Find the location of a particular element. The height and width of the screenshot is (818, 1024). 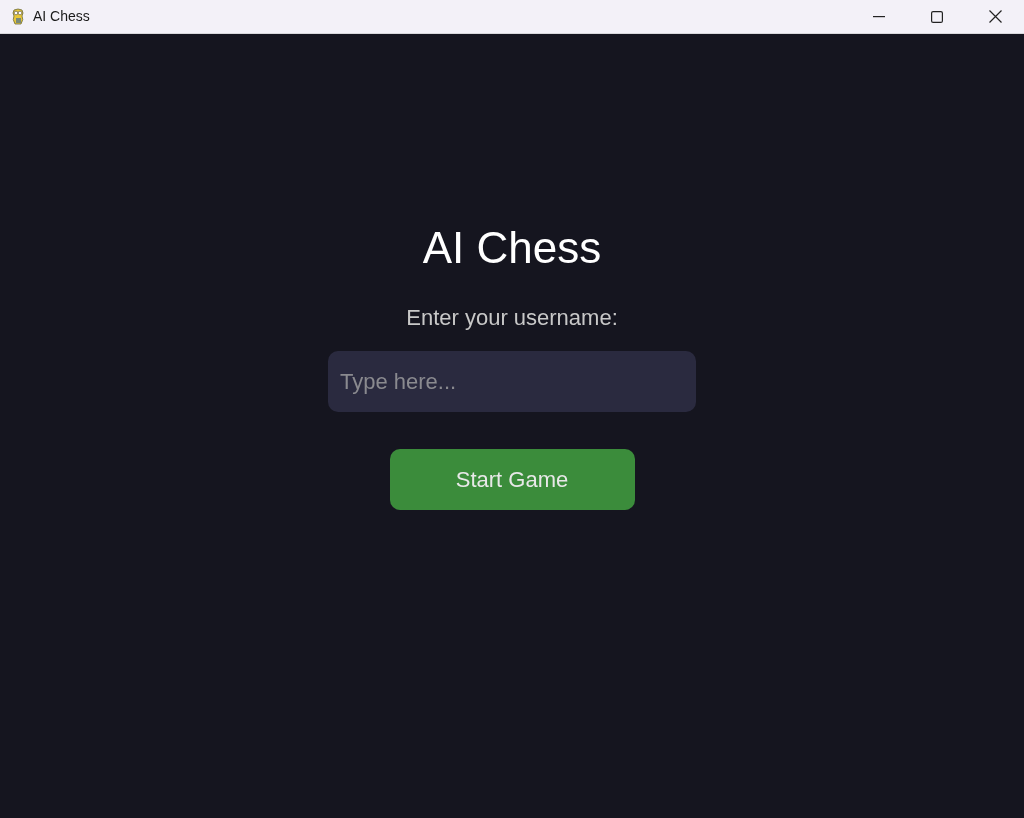

maximize-icon is located at coordinates (937, 16).